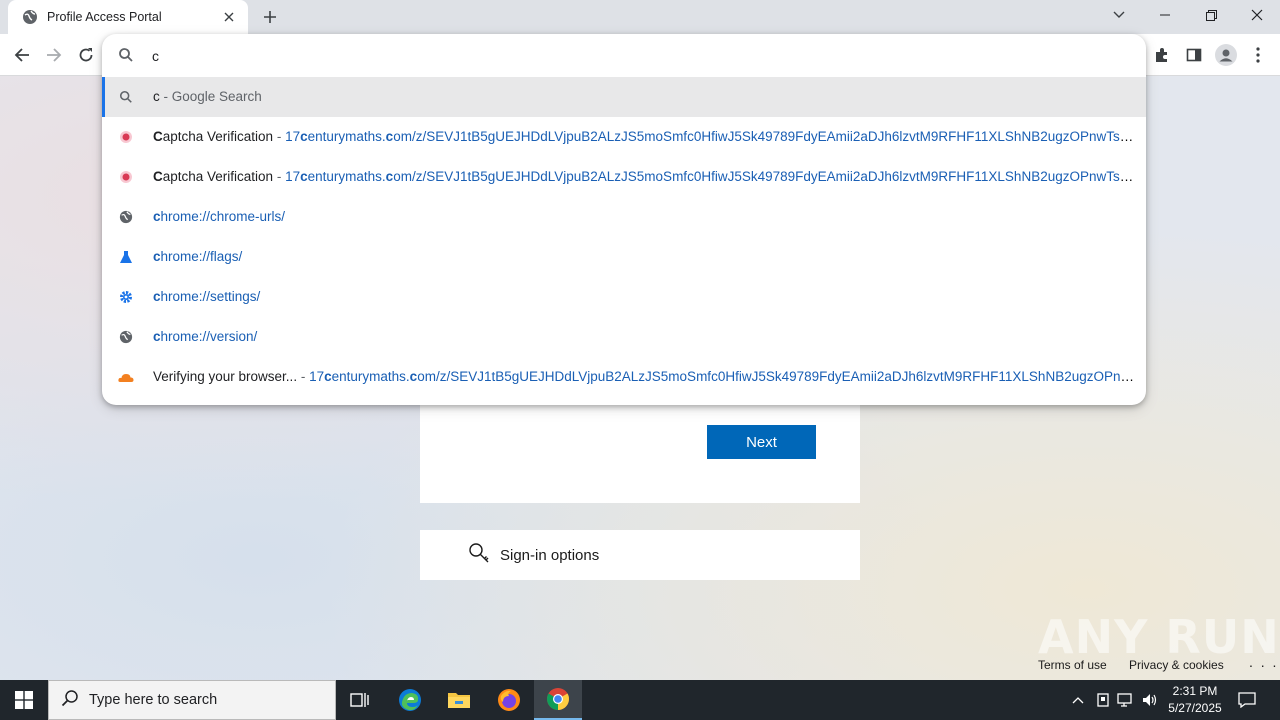 Image resolution: width=1280 pixels, height=720 pixels. I want to click on suggestion-text: chrome://chrome-urls/, so click(219, 216).